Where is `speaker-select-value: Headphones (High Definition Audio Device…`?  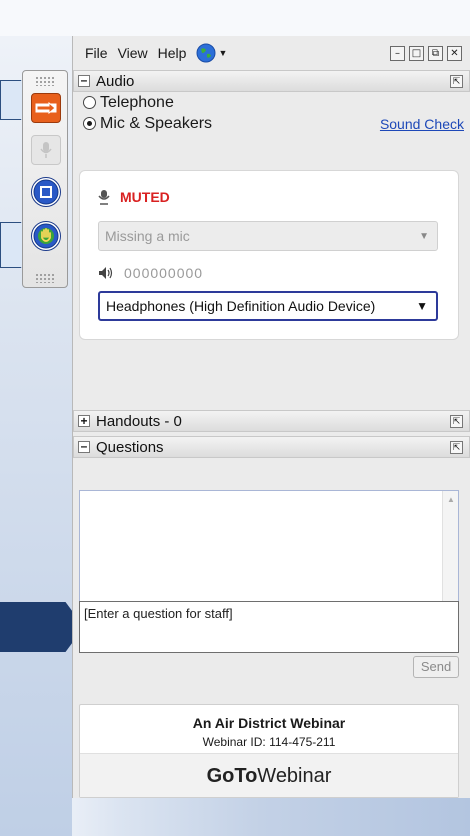 speaker-select-value: Headphones (High Definition Audio Device… is located at coordinates (241, 306).